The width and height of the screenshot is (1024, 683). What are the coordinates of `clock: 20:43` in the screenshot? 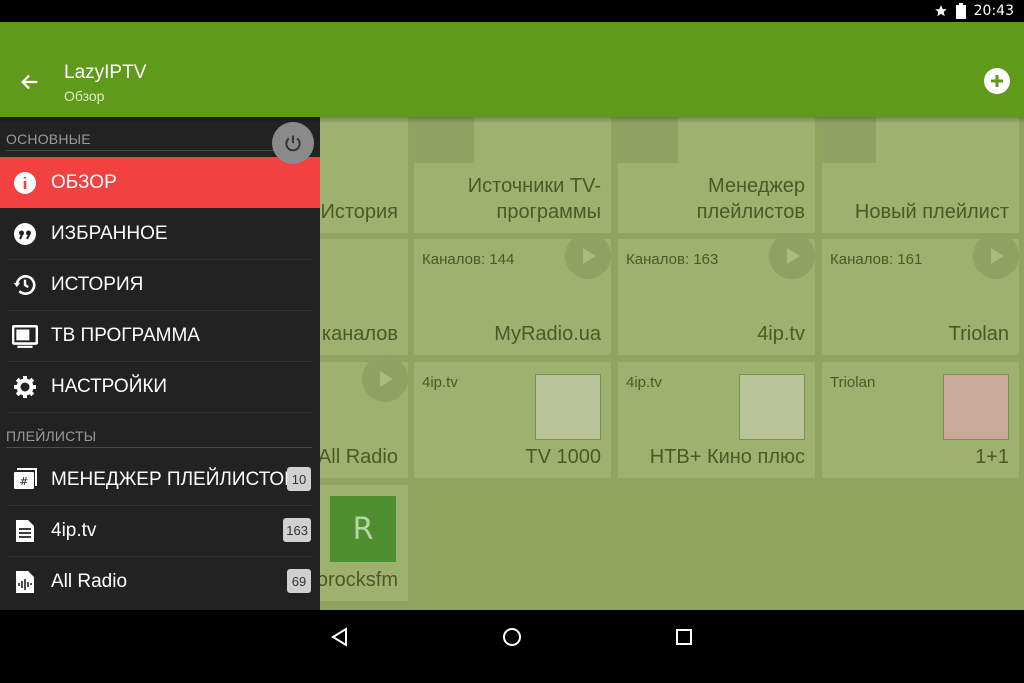 It's located at (993, 11).